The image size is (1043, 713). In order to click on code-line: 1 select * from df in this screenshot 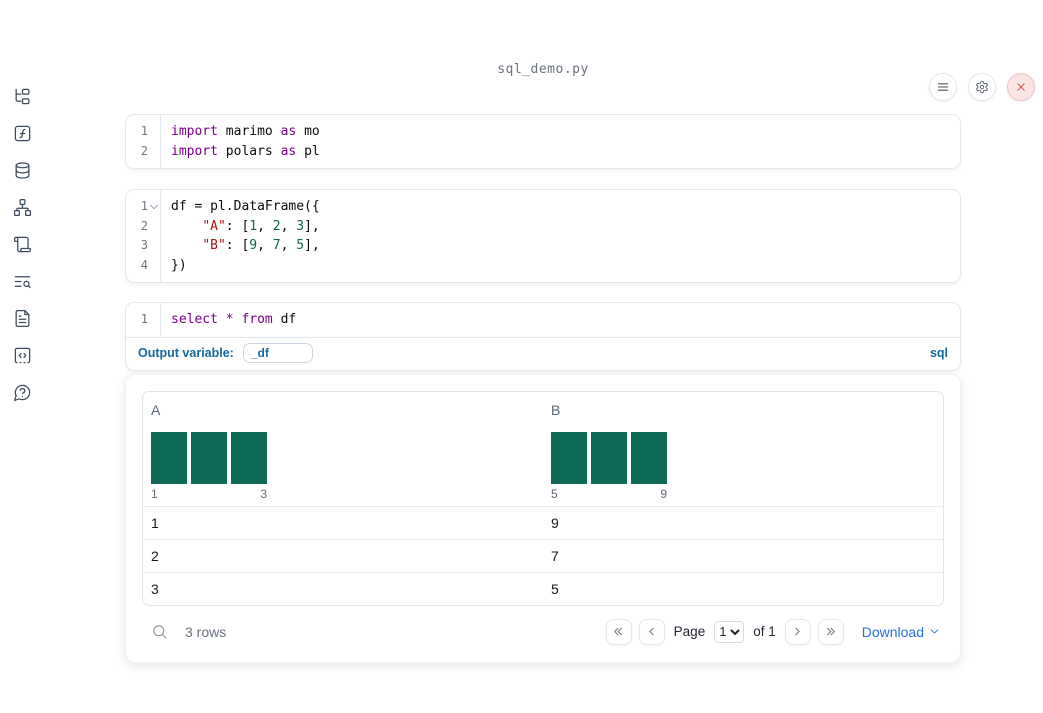, I will do `click(543, 320)`.